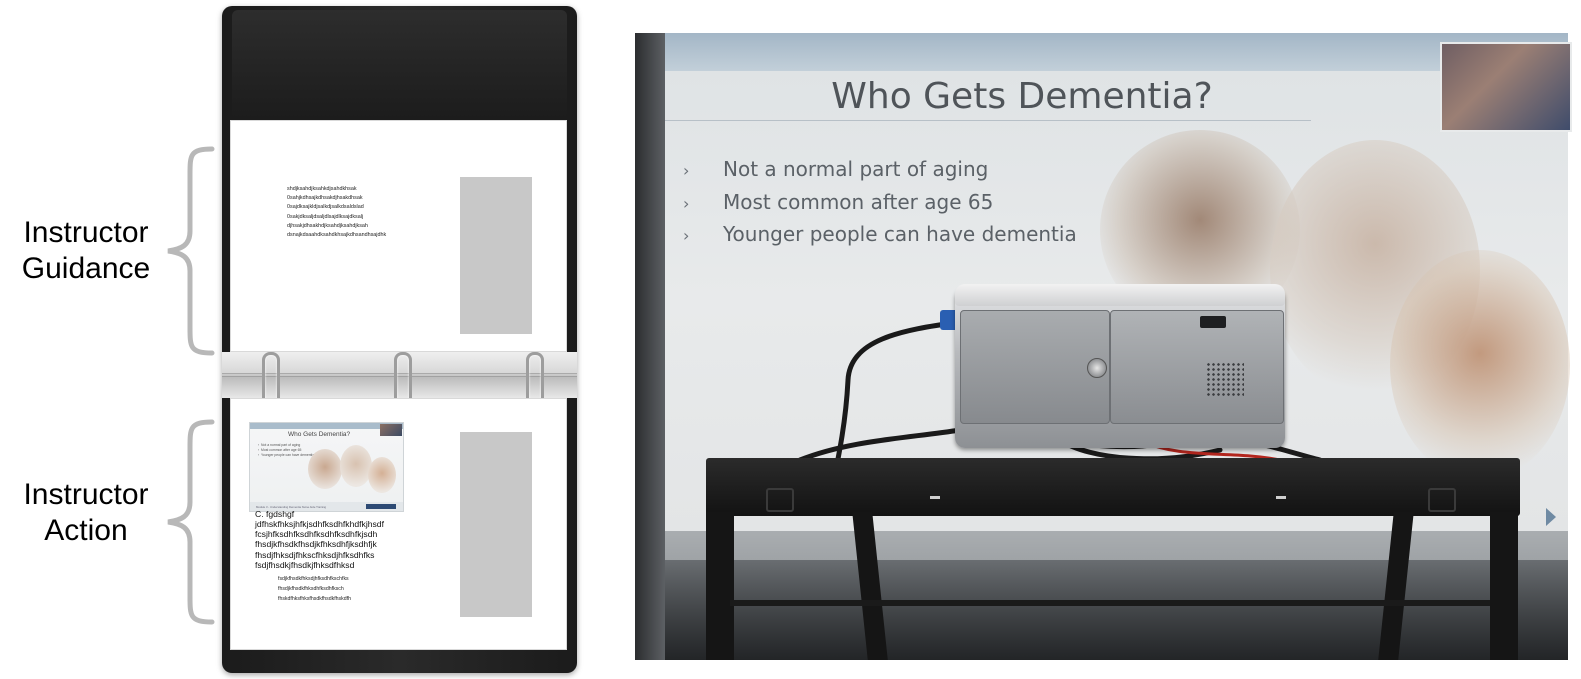 The width and height of the screenshot is (1581, 679). What do you see at coordinates (496, 524) in the screenshot?
I see `action-placeholder` at bounding box center [496, 524].